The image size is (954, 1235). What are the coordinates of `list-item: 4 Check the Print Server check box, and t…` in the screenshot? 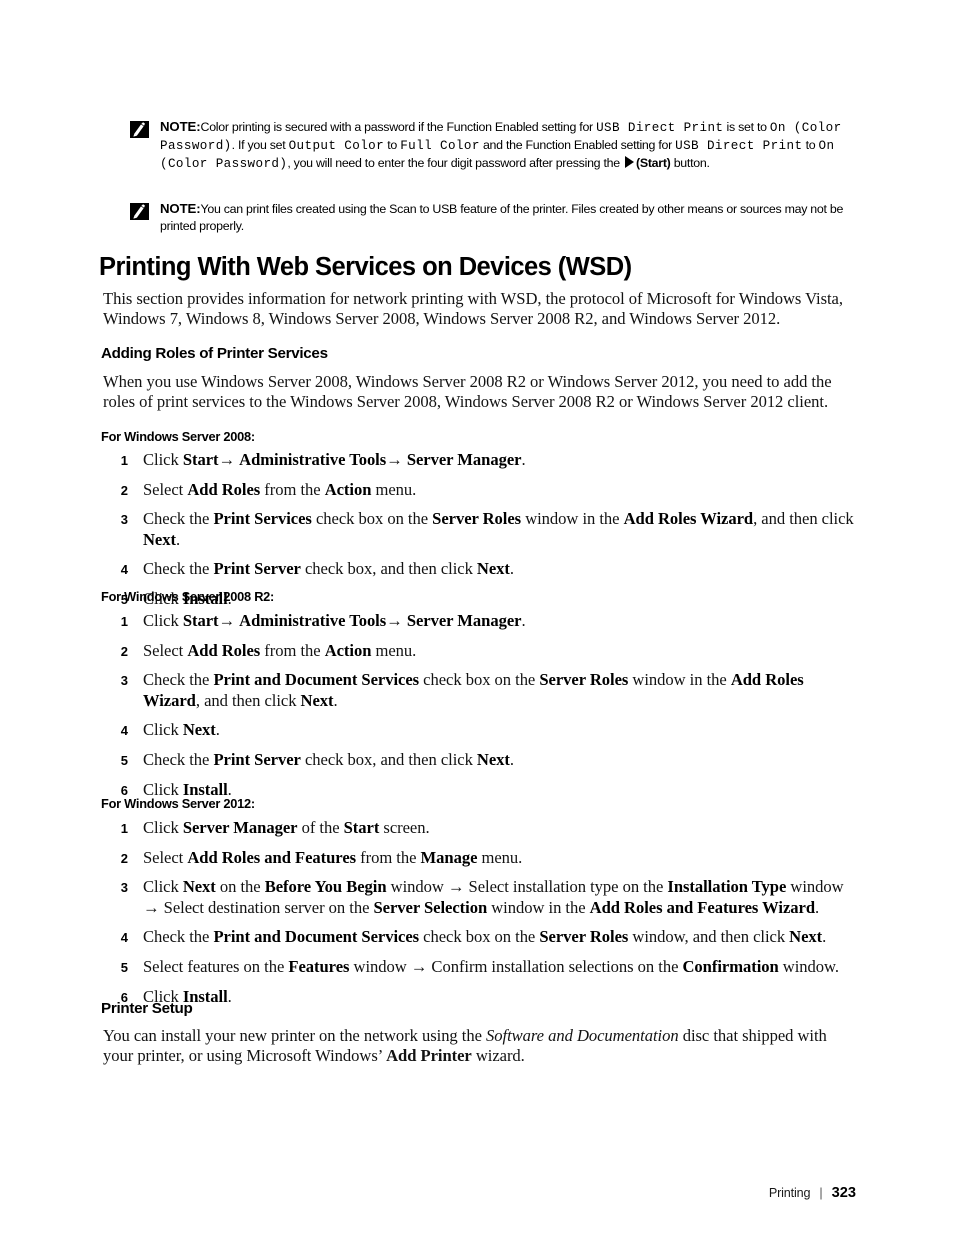 It's located at (480, 569).